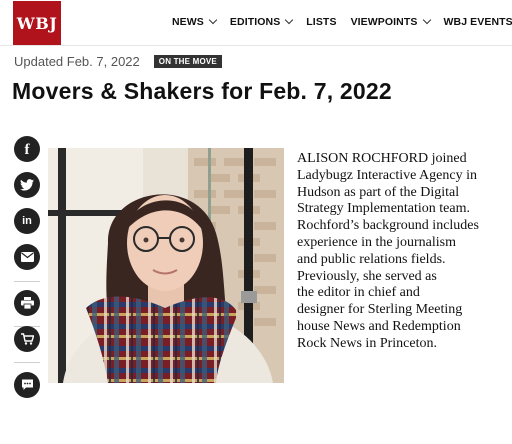 The width and height of the screenshot is (512, 444). I want to click on body-line: Rochford’s background includes, so click(388, 226).